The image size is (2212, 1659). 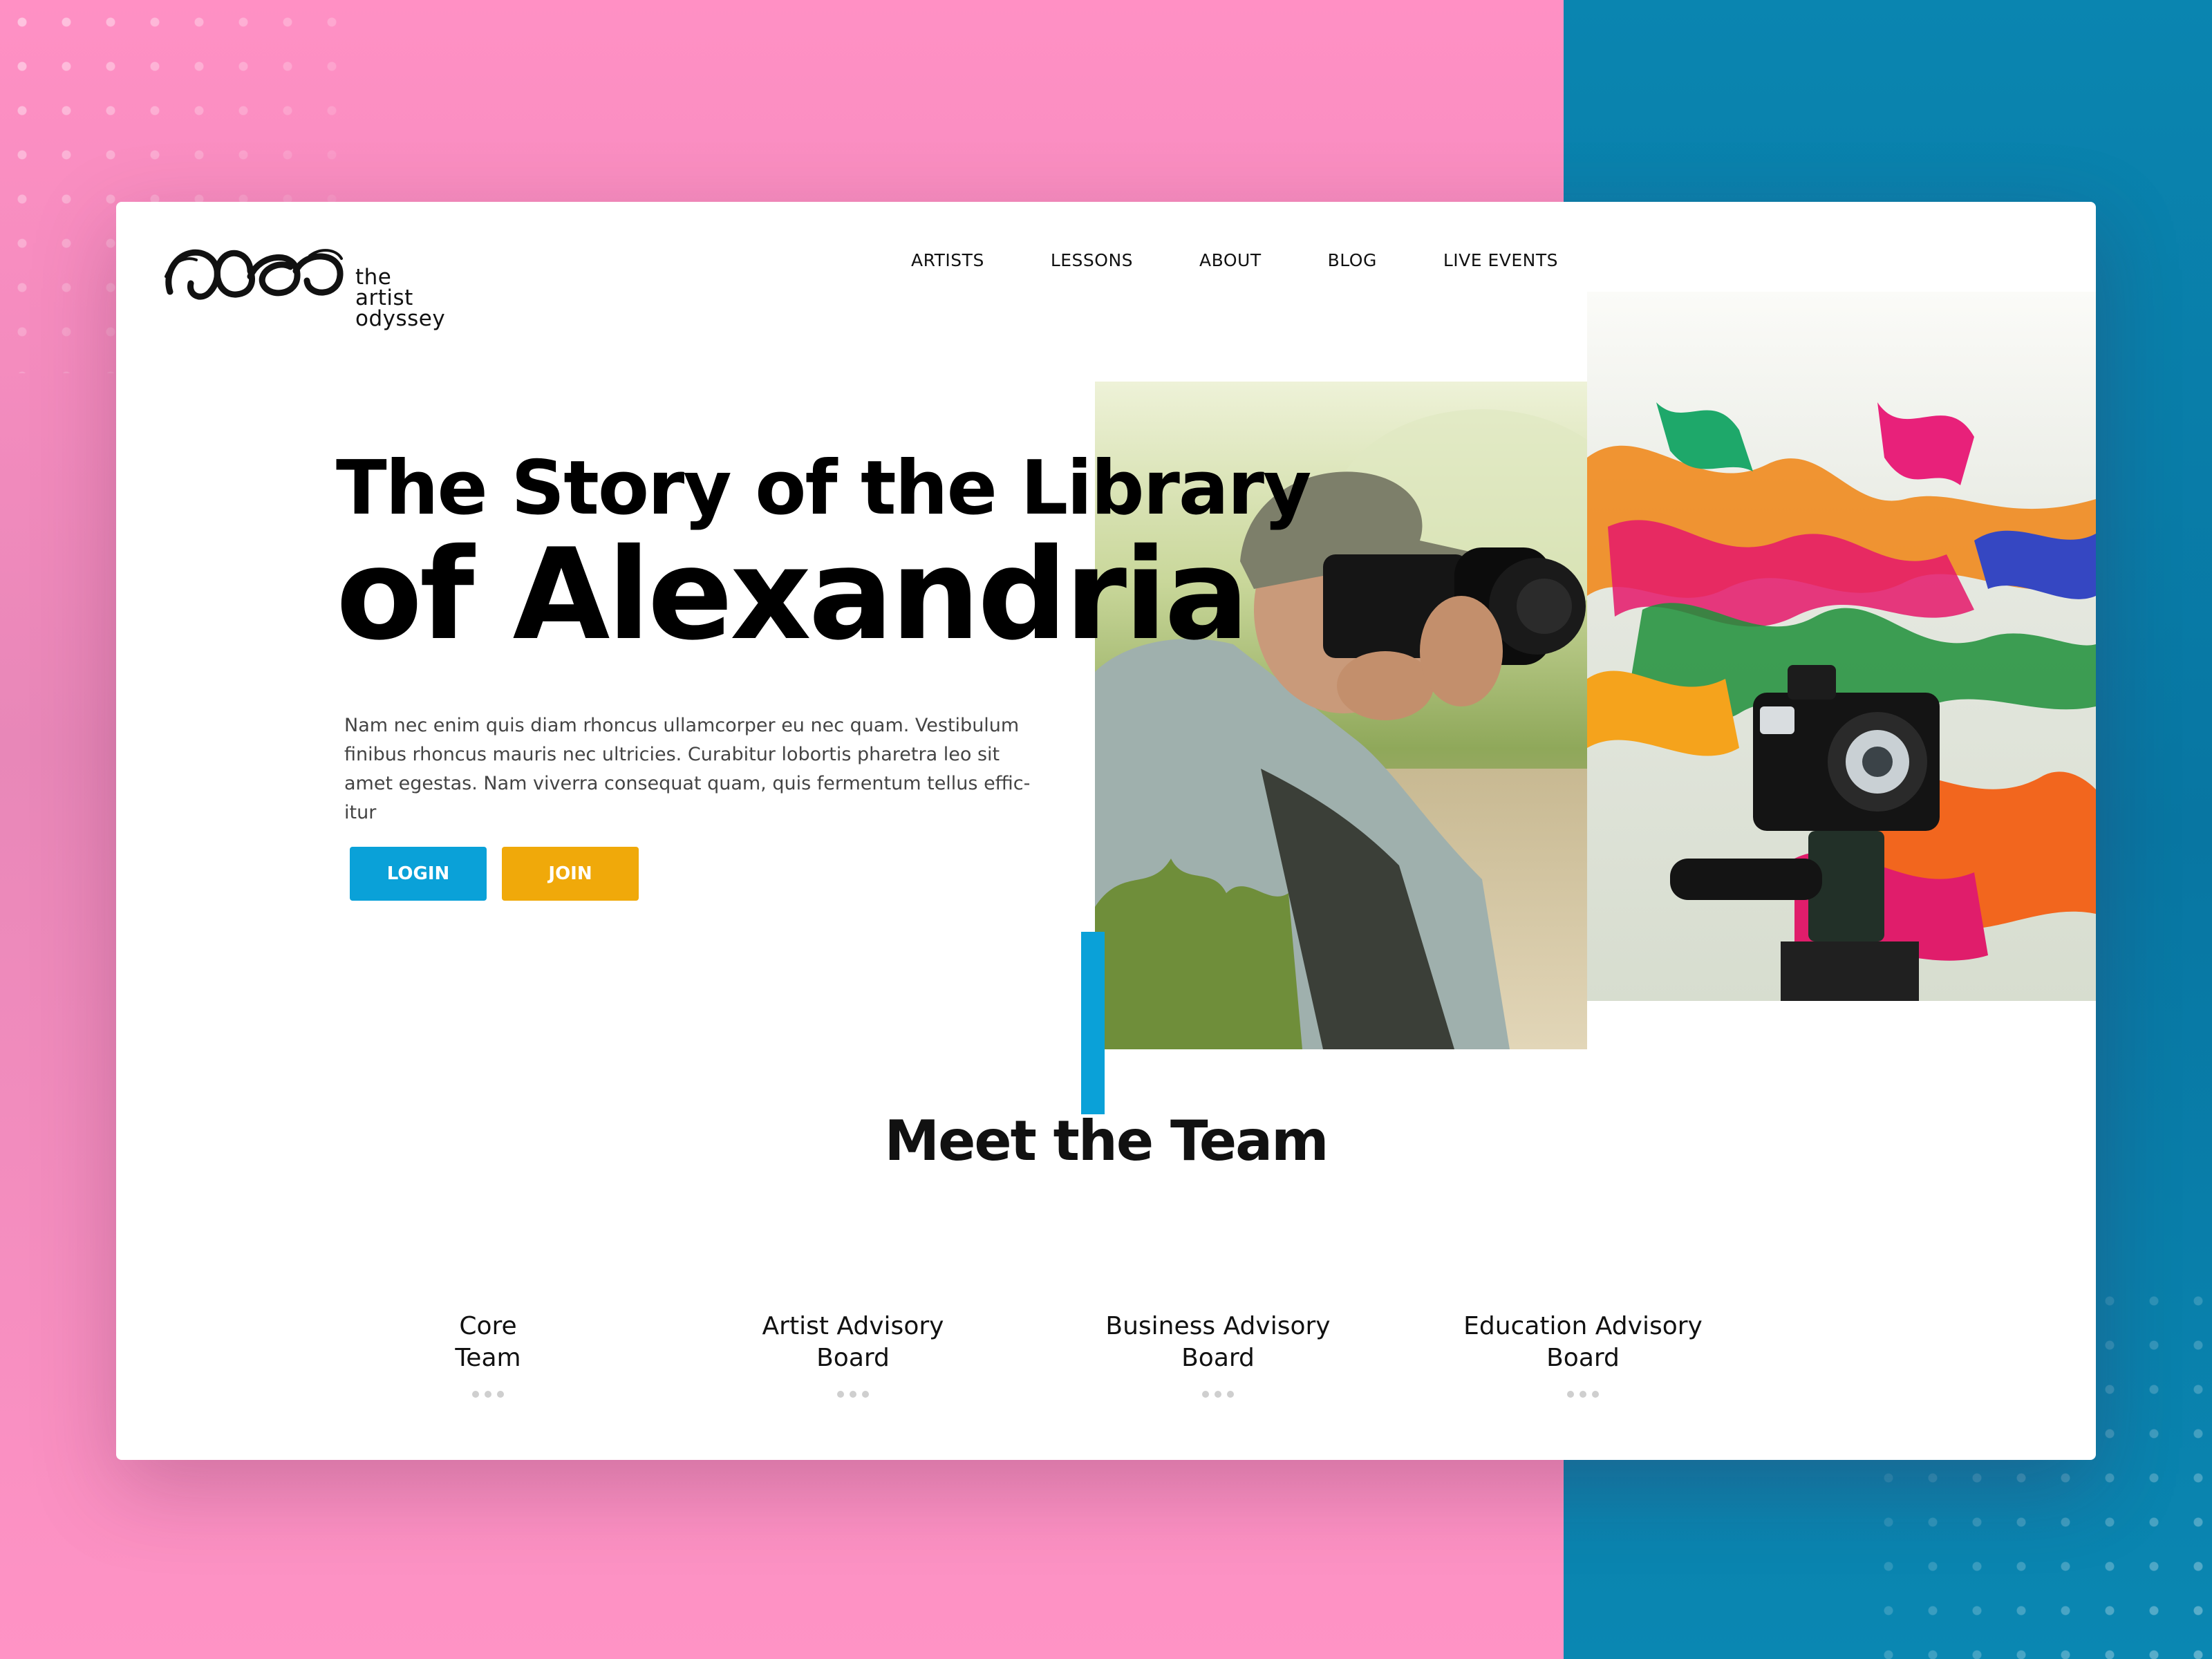 I want to click on hero-title-line1: The Story of the Library, so click(x=824, y=488).